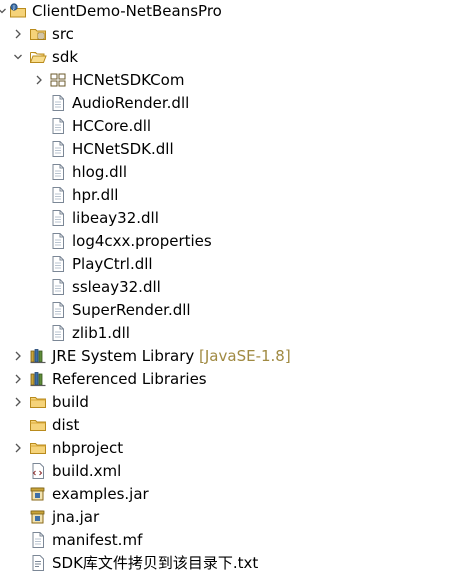 Image resolution: width=462 pixels, height=575 pixels. Describe the element at coordinates (88, 448) in the screenshot. I see `tree-item-label: nbproject` at that location.